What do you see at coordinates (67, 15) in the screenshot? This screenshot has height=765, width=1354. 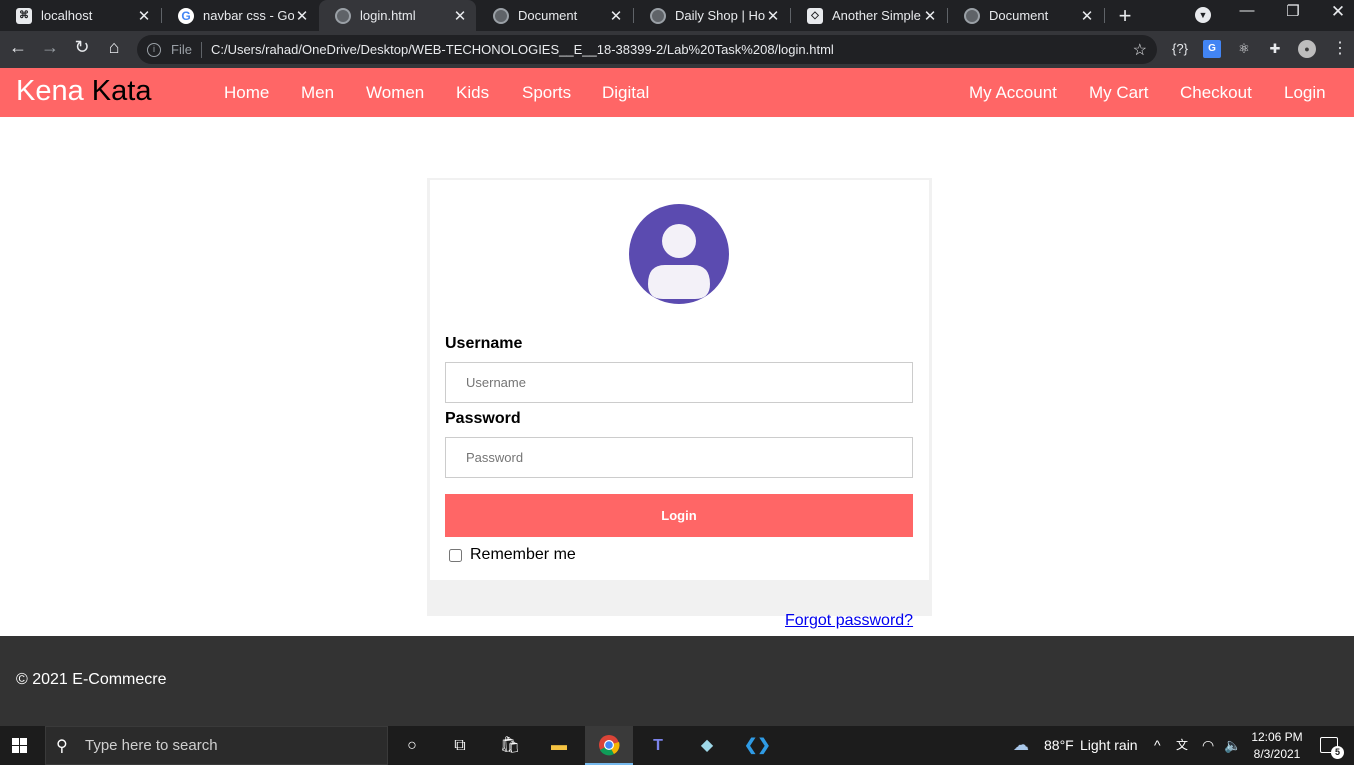 I see `tab-label: localhost` at bounding box center [67, 15].